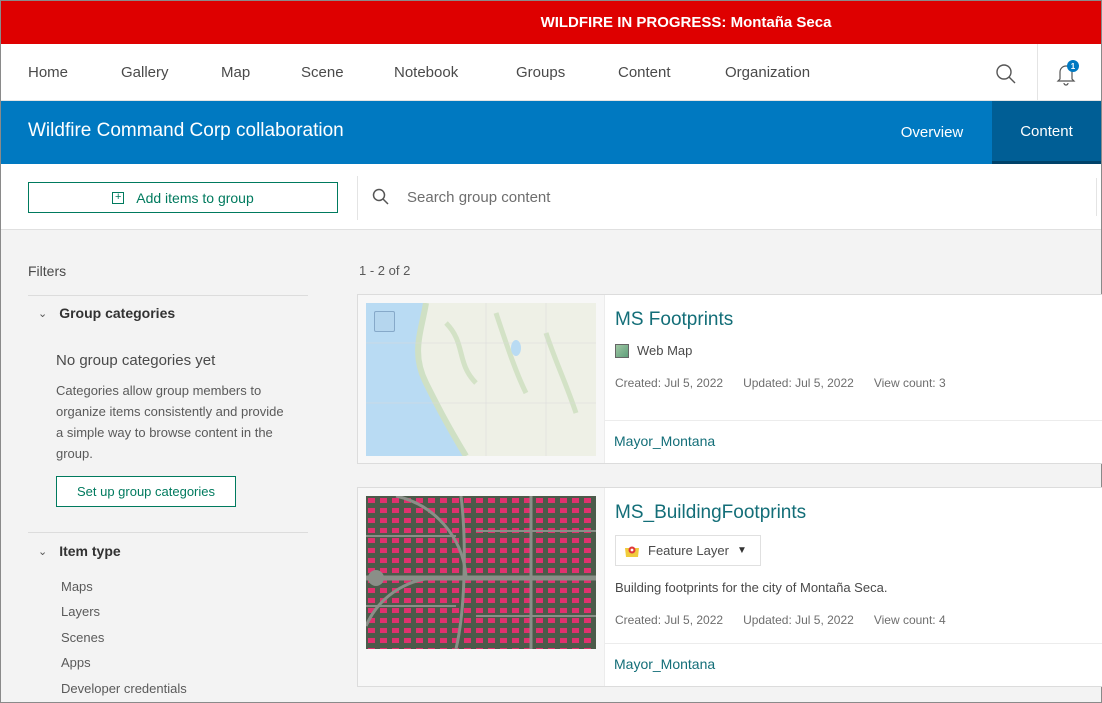 This screenshot has width=1102, height=703. What do you see at coordinates (644, 72) in the screenshot?
I see `nav-content: Content` at bounding box center [644, 72].